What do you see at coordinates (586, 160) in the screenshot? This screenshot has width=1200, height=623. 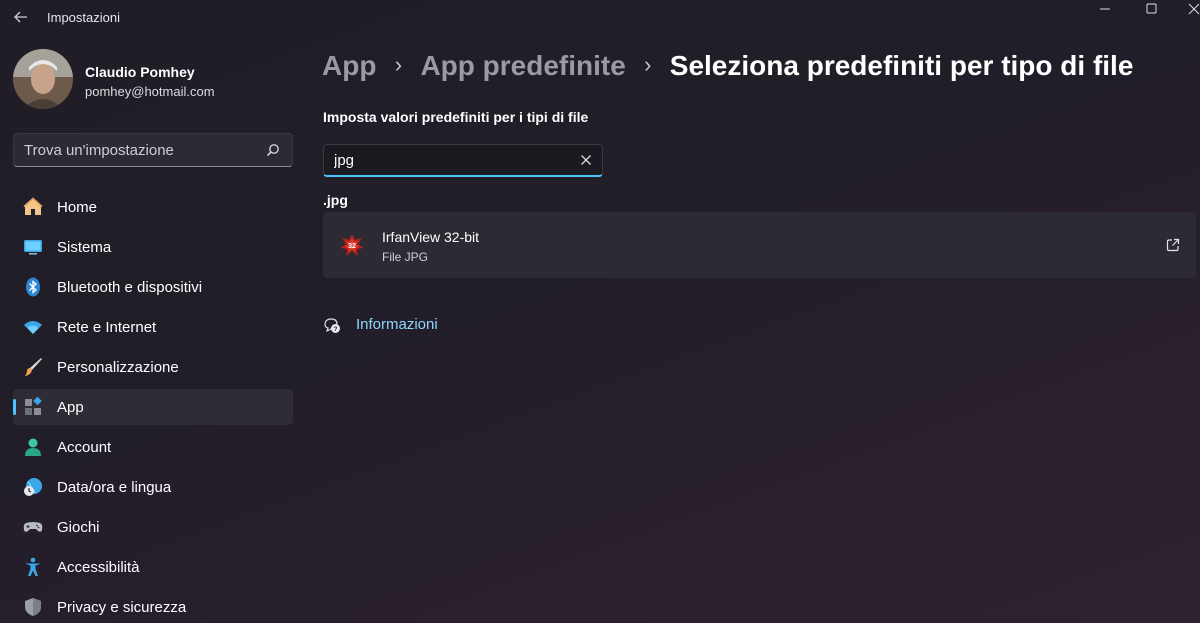 I see `clear-icon` at bounding box center [586, 160].